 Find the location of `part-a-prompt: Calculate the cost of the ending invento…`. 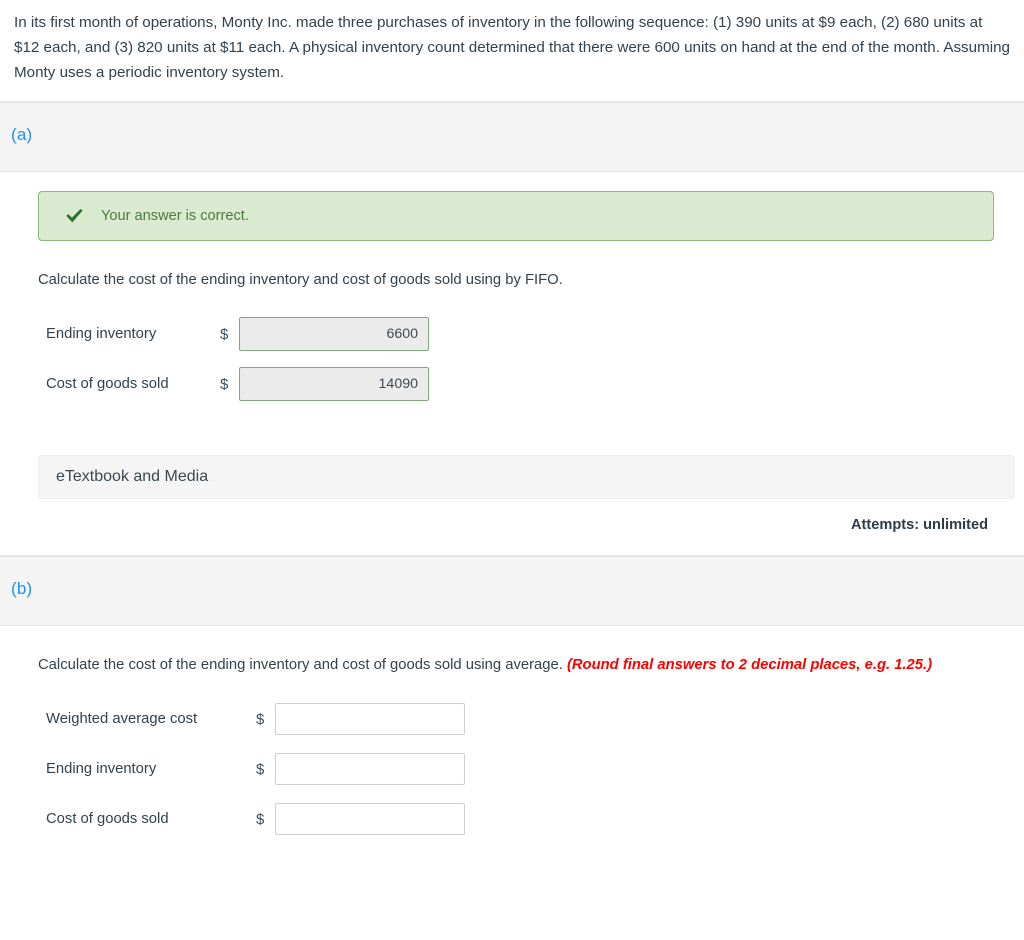

part-a-prompt: Calculate the cost of the ending invento… is located at coordinates (524, 280).